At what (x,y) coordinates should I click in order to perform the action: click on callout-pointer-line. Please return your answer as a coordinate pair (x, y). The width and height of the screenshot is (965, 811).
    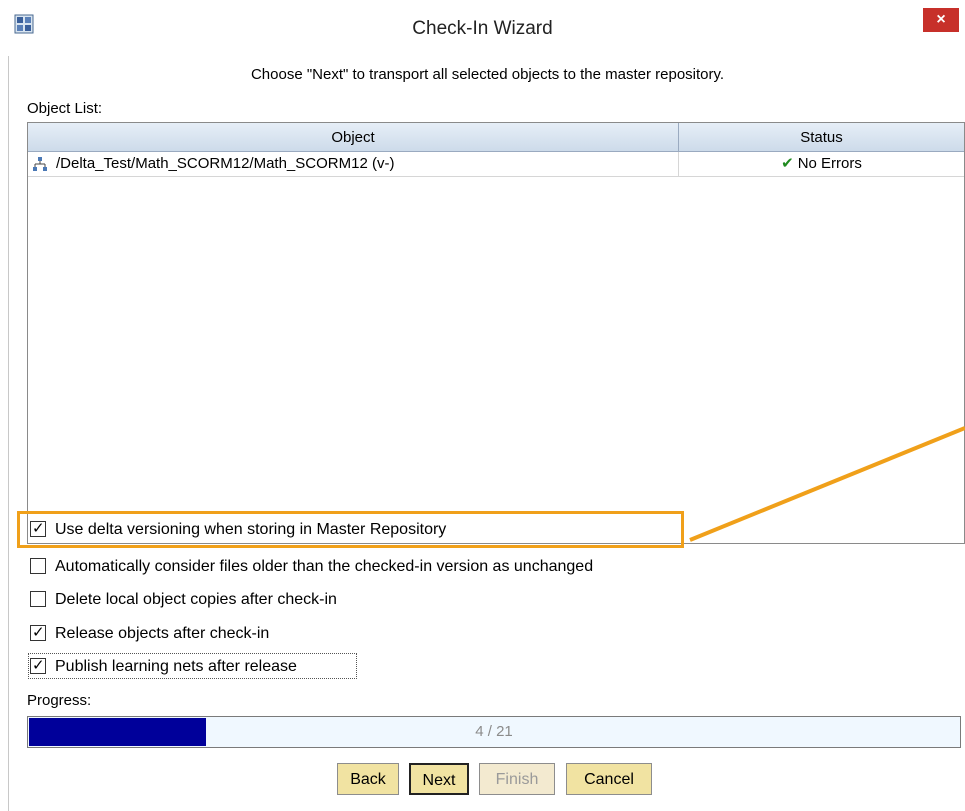
    Looking at the image, I should click on (827, 484).